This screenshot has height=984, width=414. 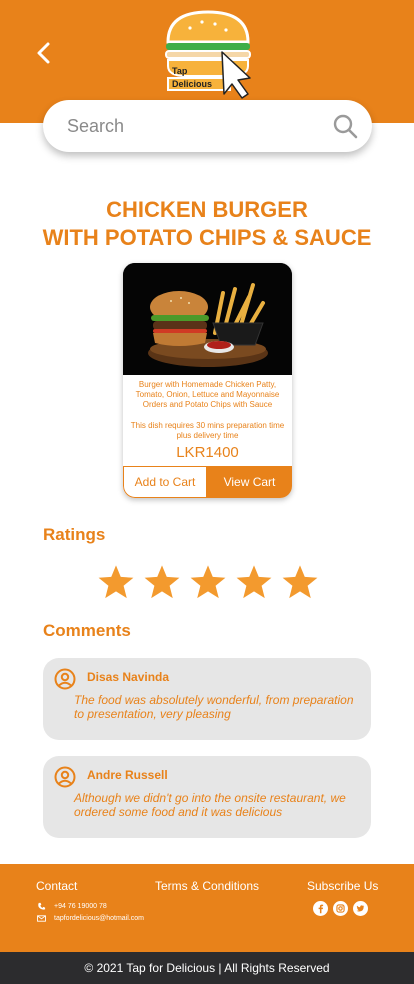 I want to click on email-row: tapfordelicious@hotmail.com, so click(x=90, y=918).